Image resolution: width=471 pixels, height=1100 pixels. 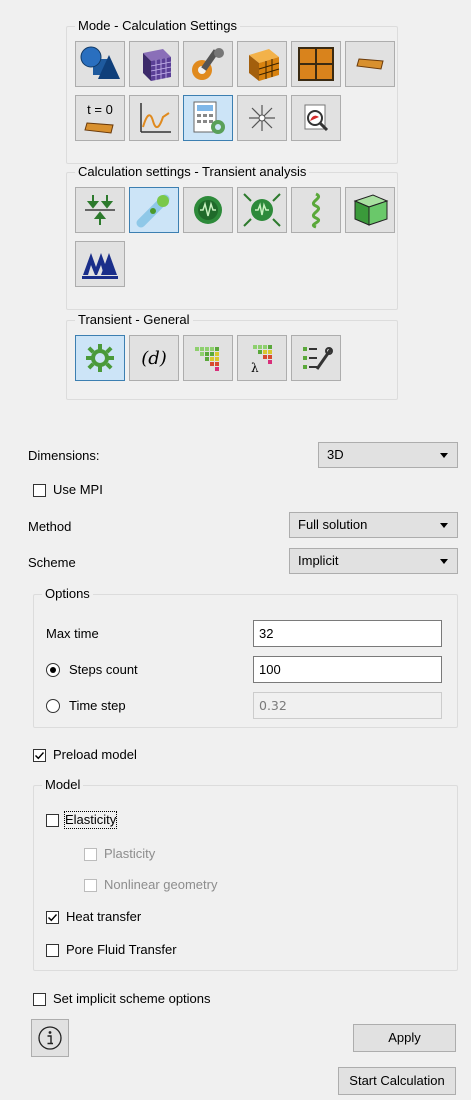 I want to click on settings-list-icon, so click(x=318, y=358).